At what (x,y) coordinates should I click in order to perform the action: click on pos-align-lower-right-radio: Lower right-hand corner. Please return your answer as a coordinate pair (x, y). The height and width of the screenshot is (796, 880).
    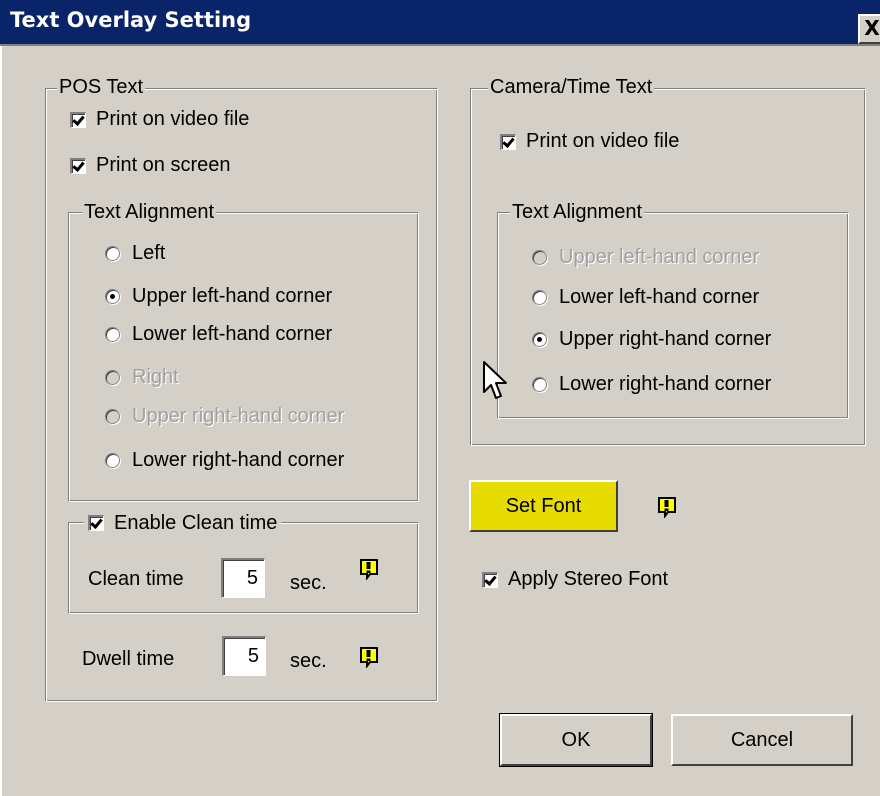
    Looking at the image, I should click on (224, 460).